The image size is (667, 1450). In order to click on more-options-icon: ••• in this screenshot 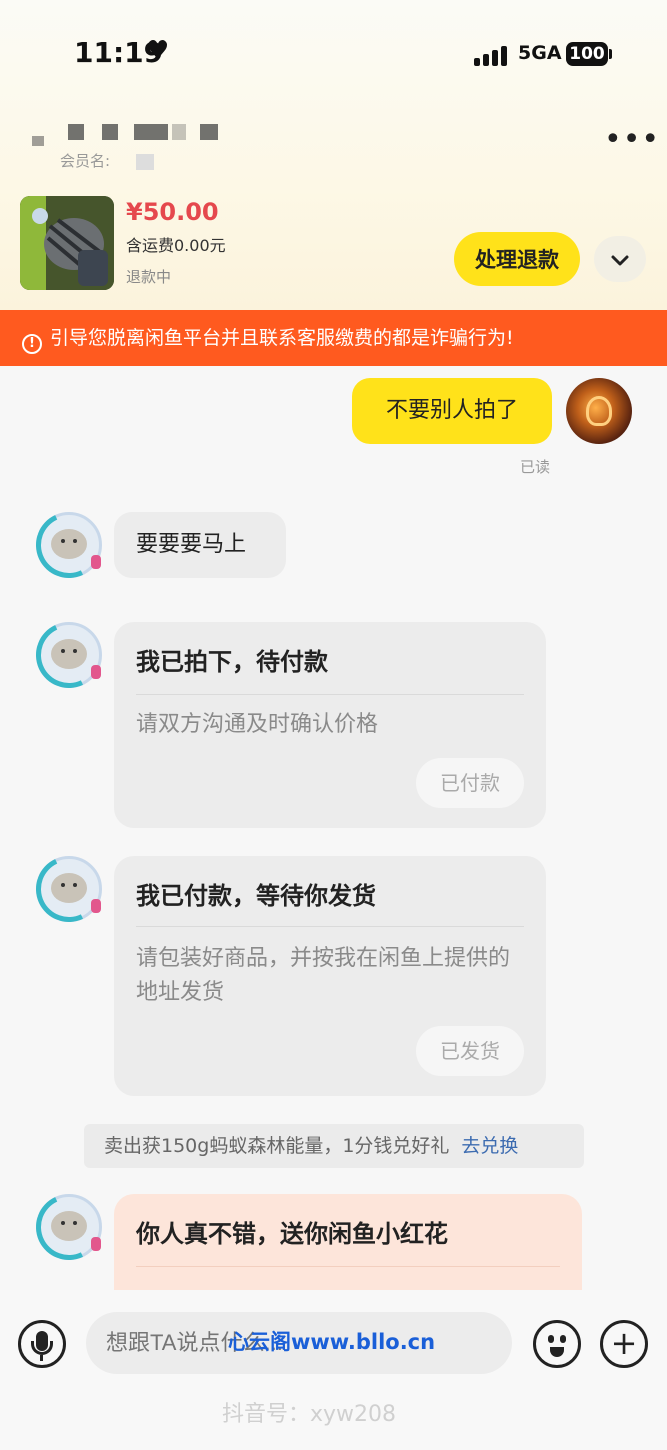, I will do `click(632, 140)`.